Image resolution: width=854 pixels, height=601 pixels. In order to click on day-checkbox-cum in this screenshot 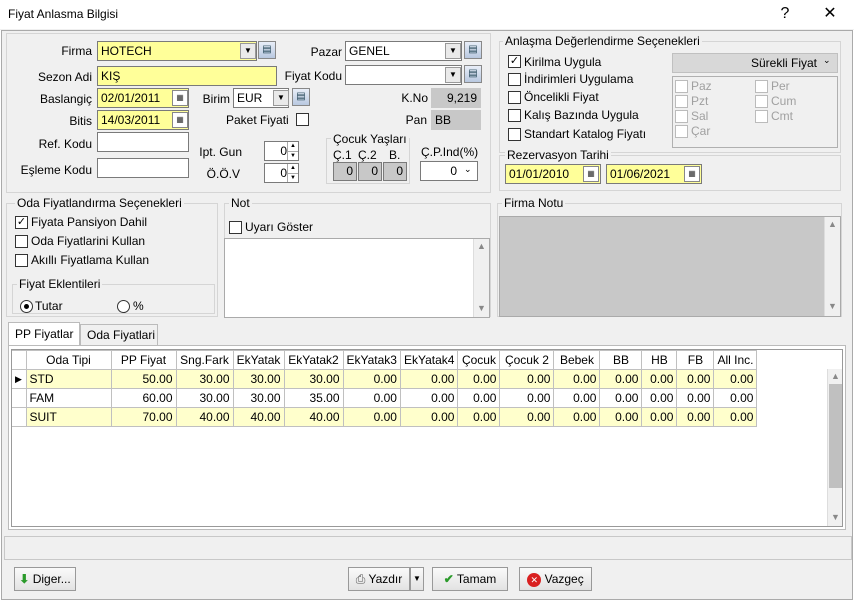, I will do `click(761, 101)`.